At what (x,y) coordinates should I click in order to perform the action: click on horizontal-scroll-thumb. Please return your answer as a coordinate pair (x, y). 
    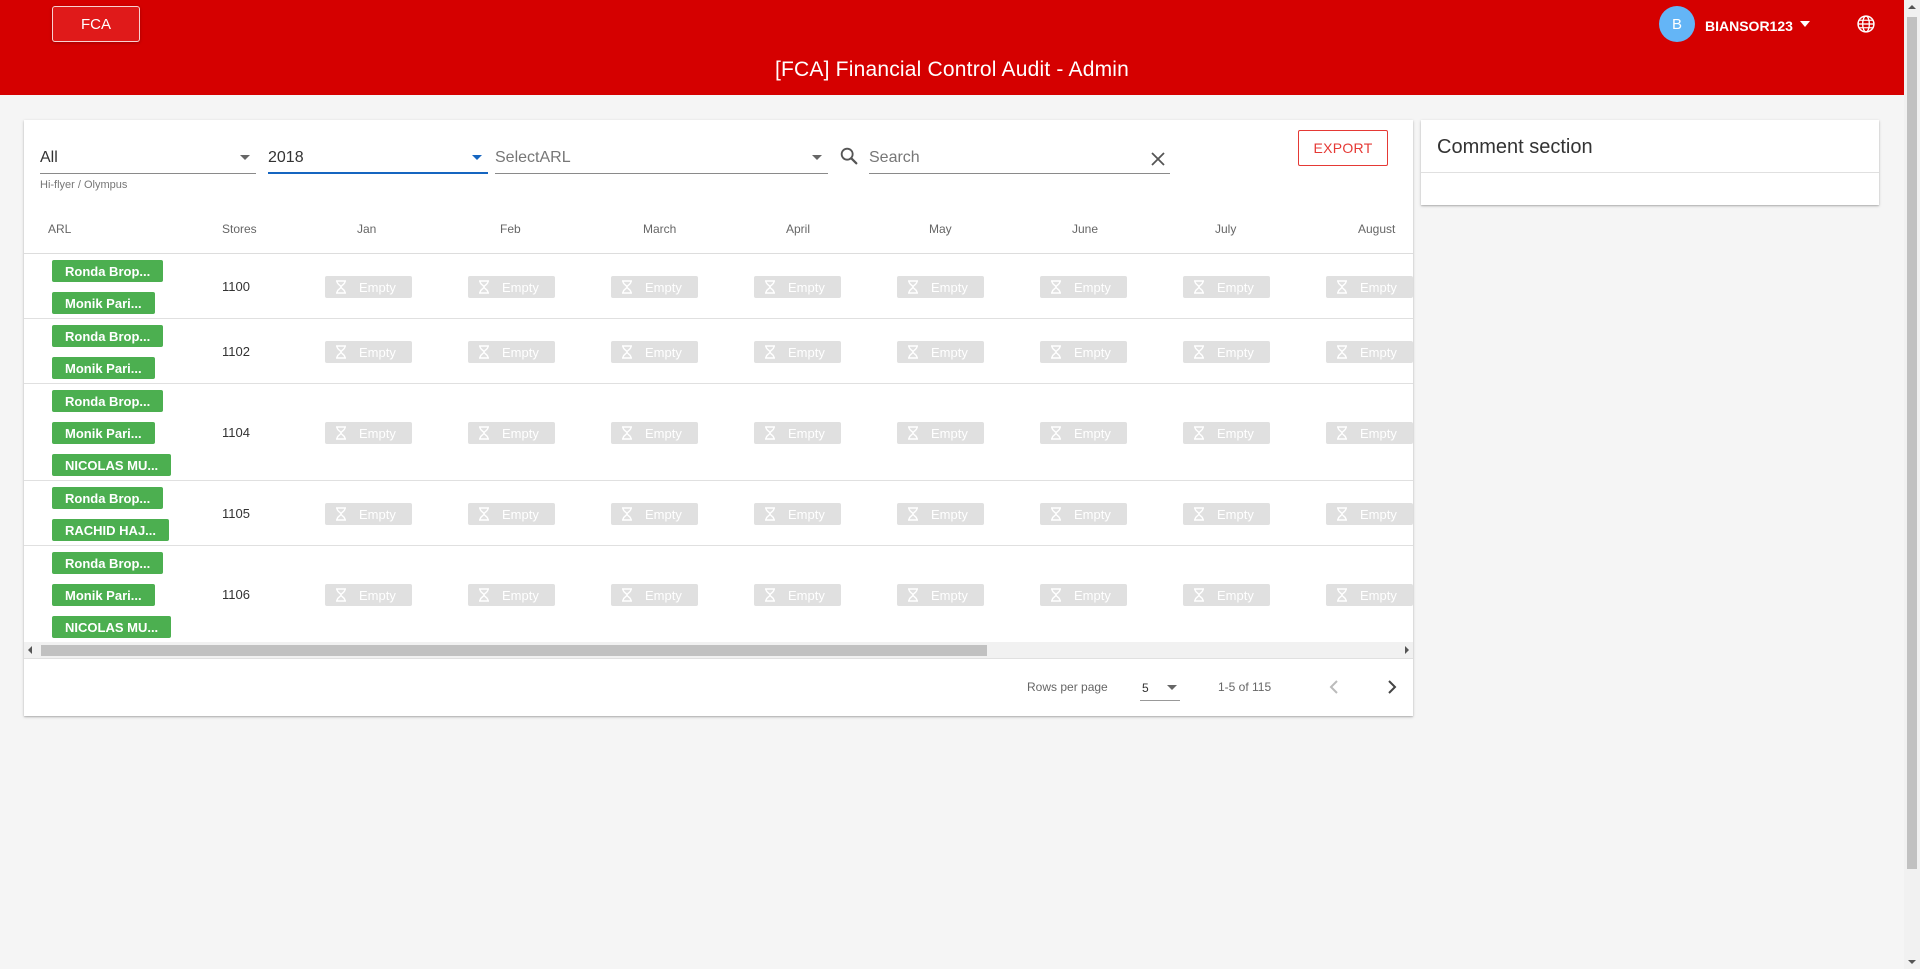
    Looking at the image, I should click on (514, 650).